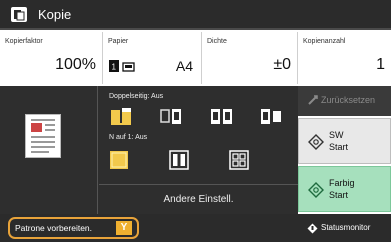 The width and height of the screenshot is (391, 242). I want to click on status-monitor-button: Statusmonitor, so click(344, 228).